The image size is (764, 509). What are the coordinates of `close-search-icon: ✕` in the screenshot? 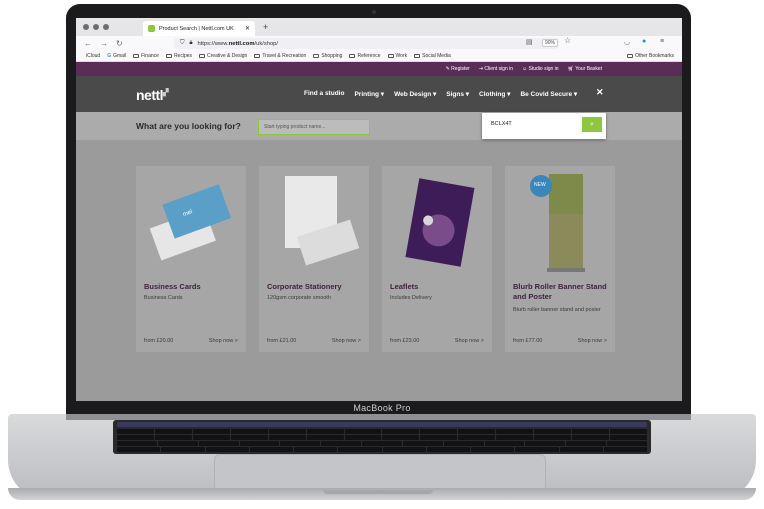 It's located at (600, 92).